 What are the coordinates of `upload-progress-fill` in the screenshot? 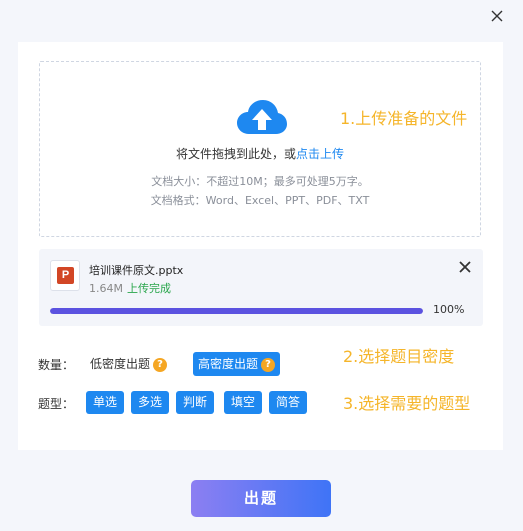 It's located at (236, 311).